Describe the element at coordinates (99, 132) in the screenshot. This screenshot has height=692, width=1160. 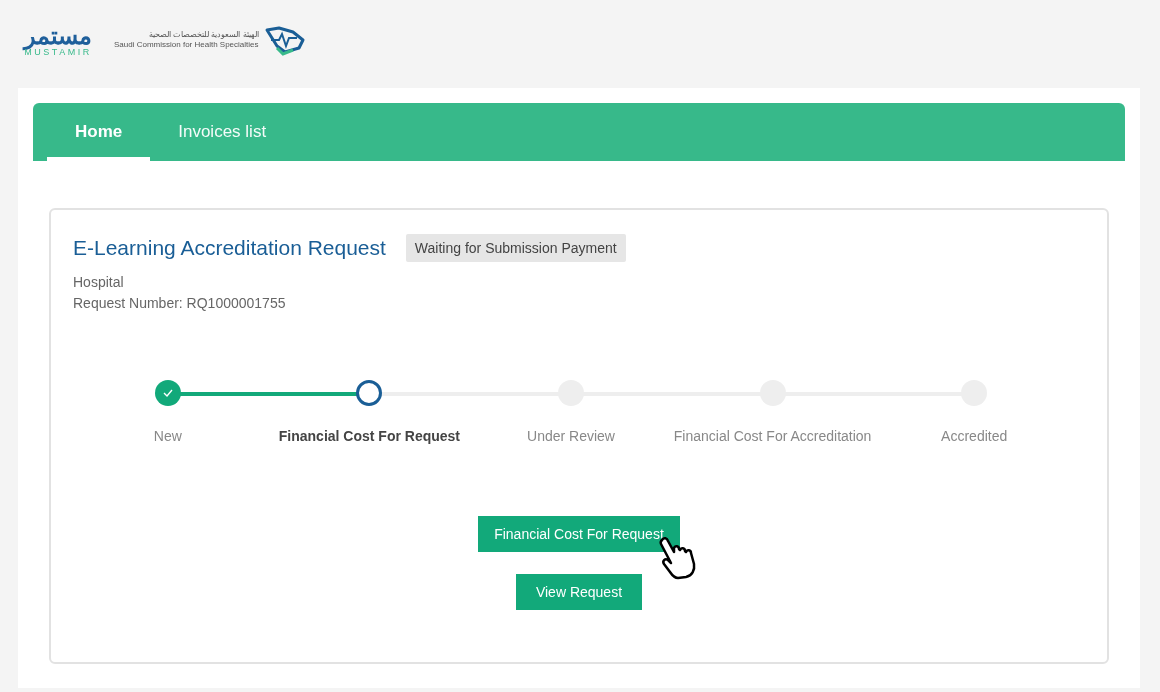
I see `nav-tab: Home` at that location.